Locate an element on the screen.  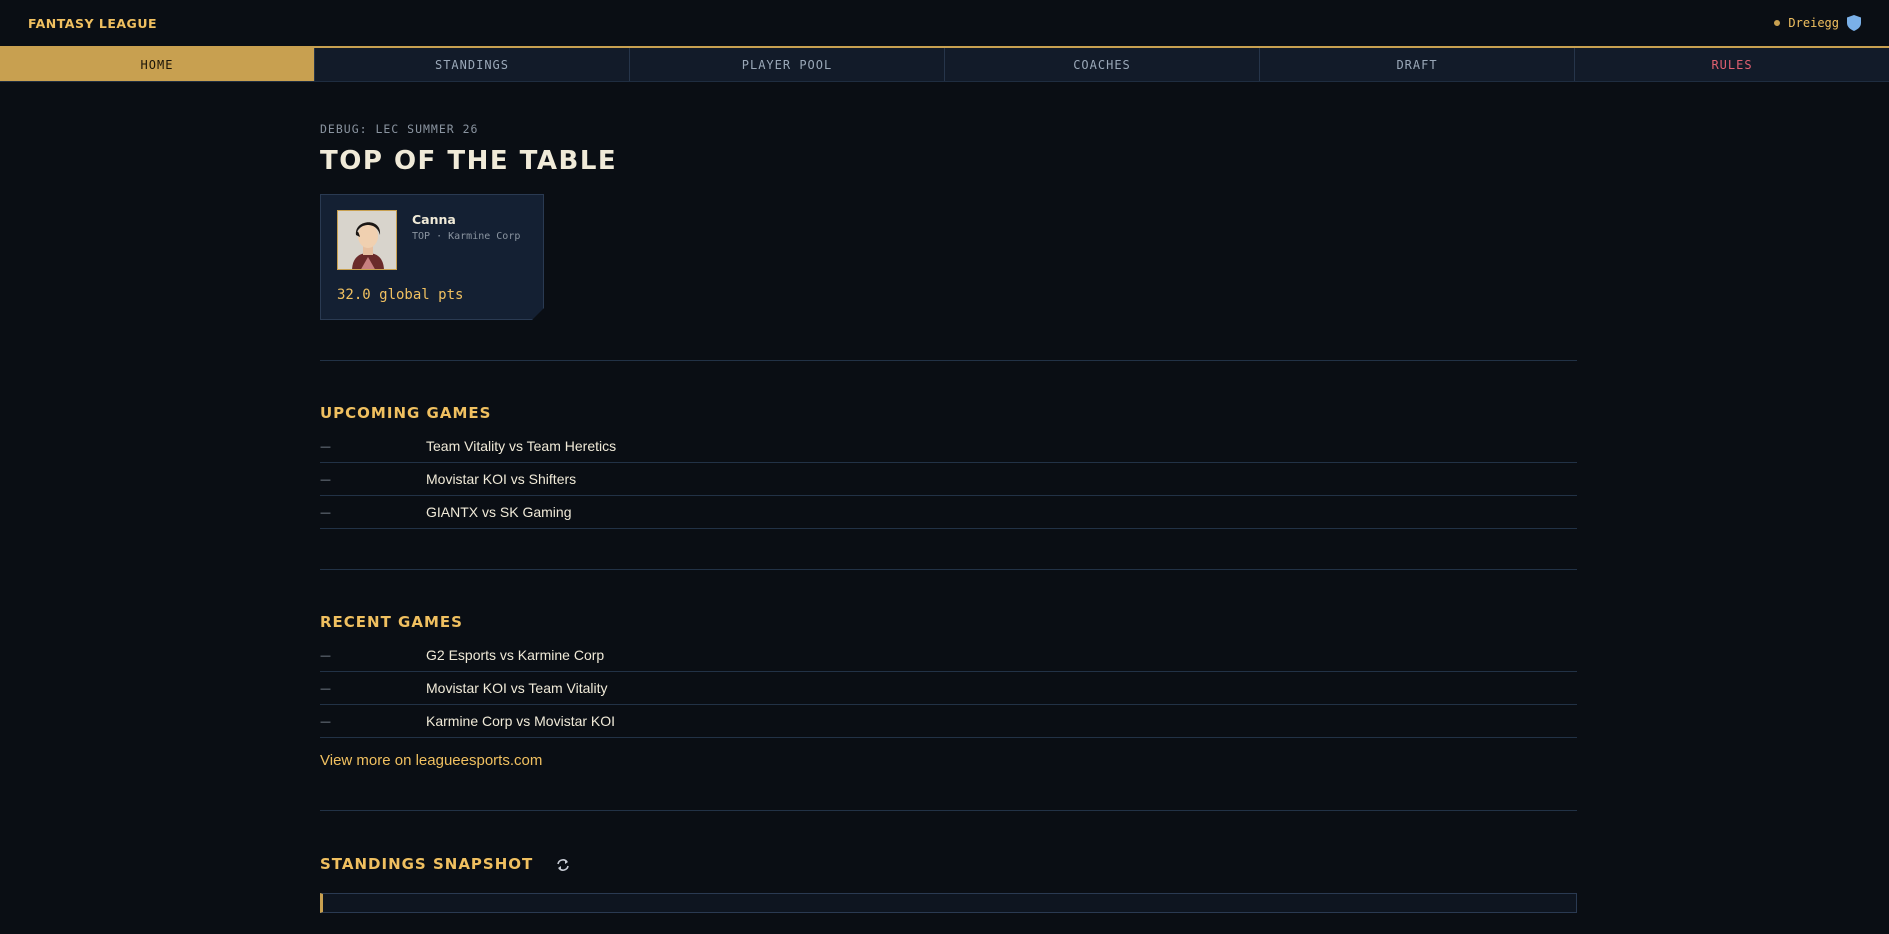
refresh-icon is located at coordinates (563, 865).